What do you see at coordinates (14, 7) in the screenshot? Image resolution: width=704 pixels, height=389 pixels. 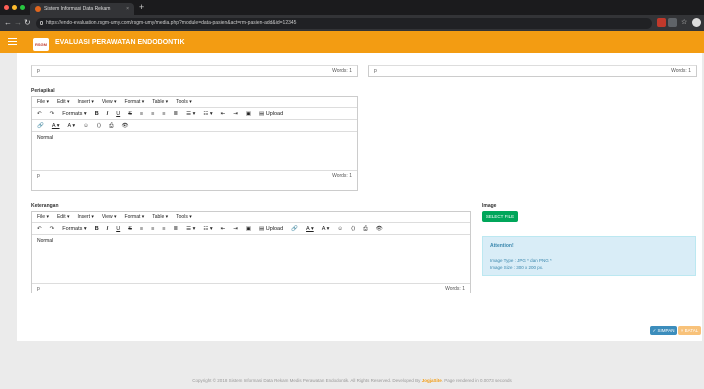 I see `window-minimize-button` at bounding box center [14, 7].